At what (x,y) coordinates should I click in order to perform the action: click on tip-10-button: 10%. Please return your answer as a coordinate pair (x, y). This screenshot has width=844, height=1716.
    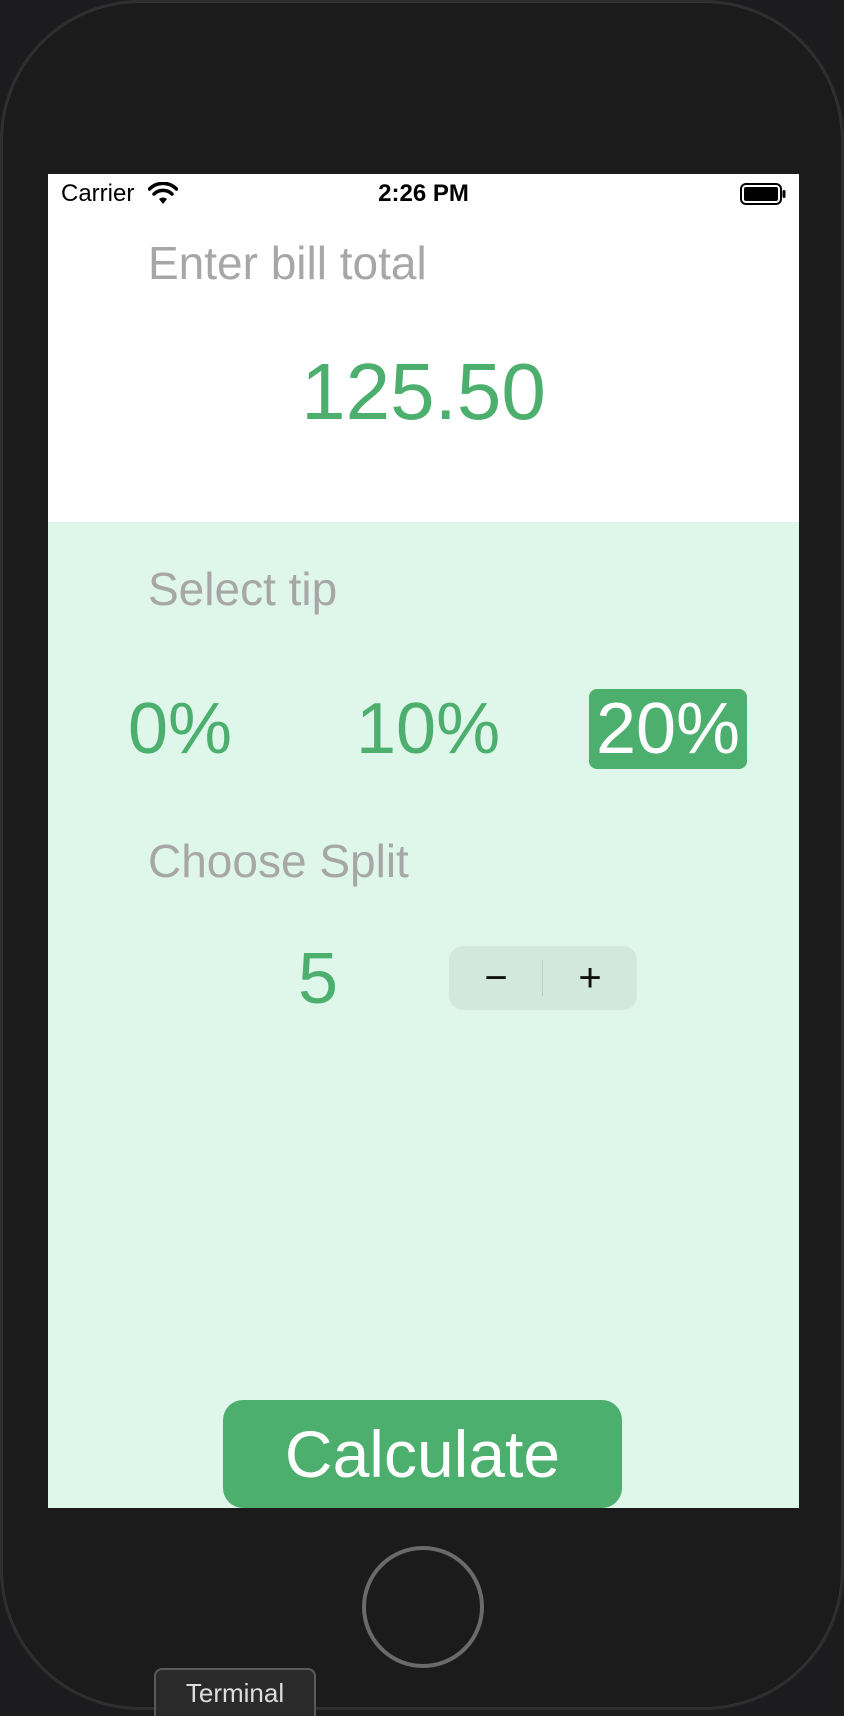
    Looking at the image, I should click on (428, 729).